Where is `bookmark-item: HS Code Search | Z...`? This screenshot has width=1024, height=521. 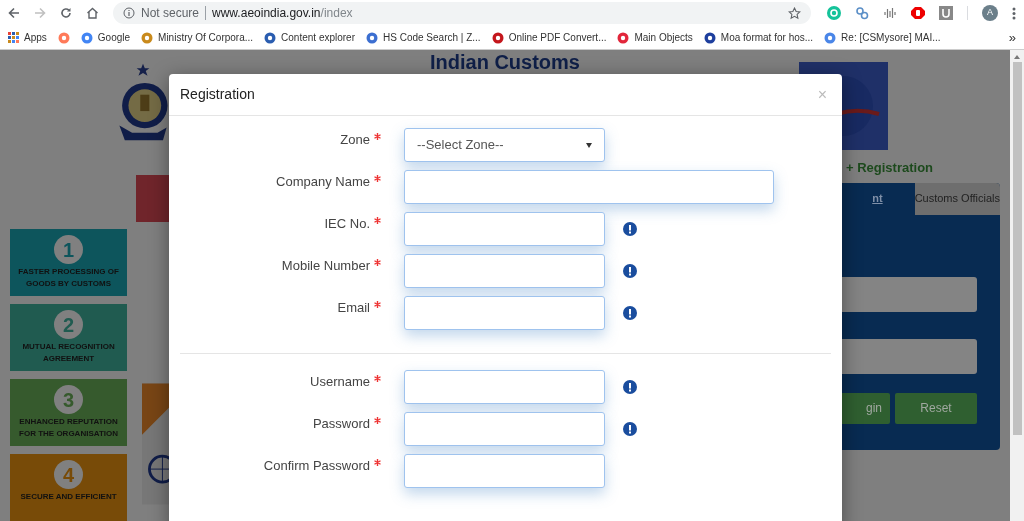 bookmark-item: HS Code Search | Z... is located at coordinates (423, 37).